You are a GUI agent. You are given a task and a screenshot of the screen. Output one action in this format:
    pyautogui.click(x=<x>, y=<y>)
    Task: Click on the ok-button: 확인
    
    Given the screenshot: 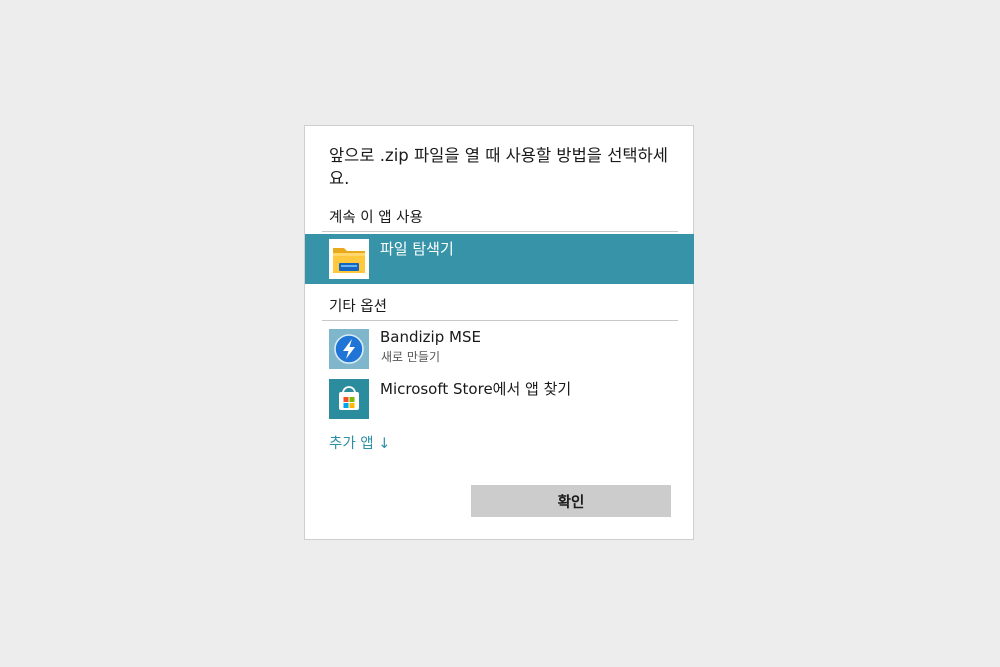 What is the action you would take?
    pyautogui.click(x=571, y=501)
    